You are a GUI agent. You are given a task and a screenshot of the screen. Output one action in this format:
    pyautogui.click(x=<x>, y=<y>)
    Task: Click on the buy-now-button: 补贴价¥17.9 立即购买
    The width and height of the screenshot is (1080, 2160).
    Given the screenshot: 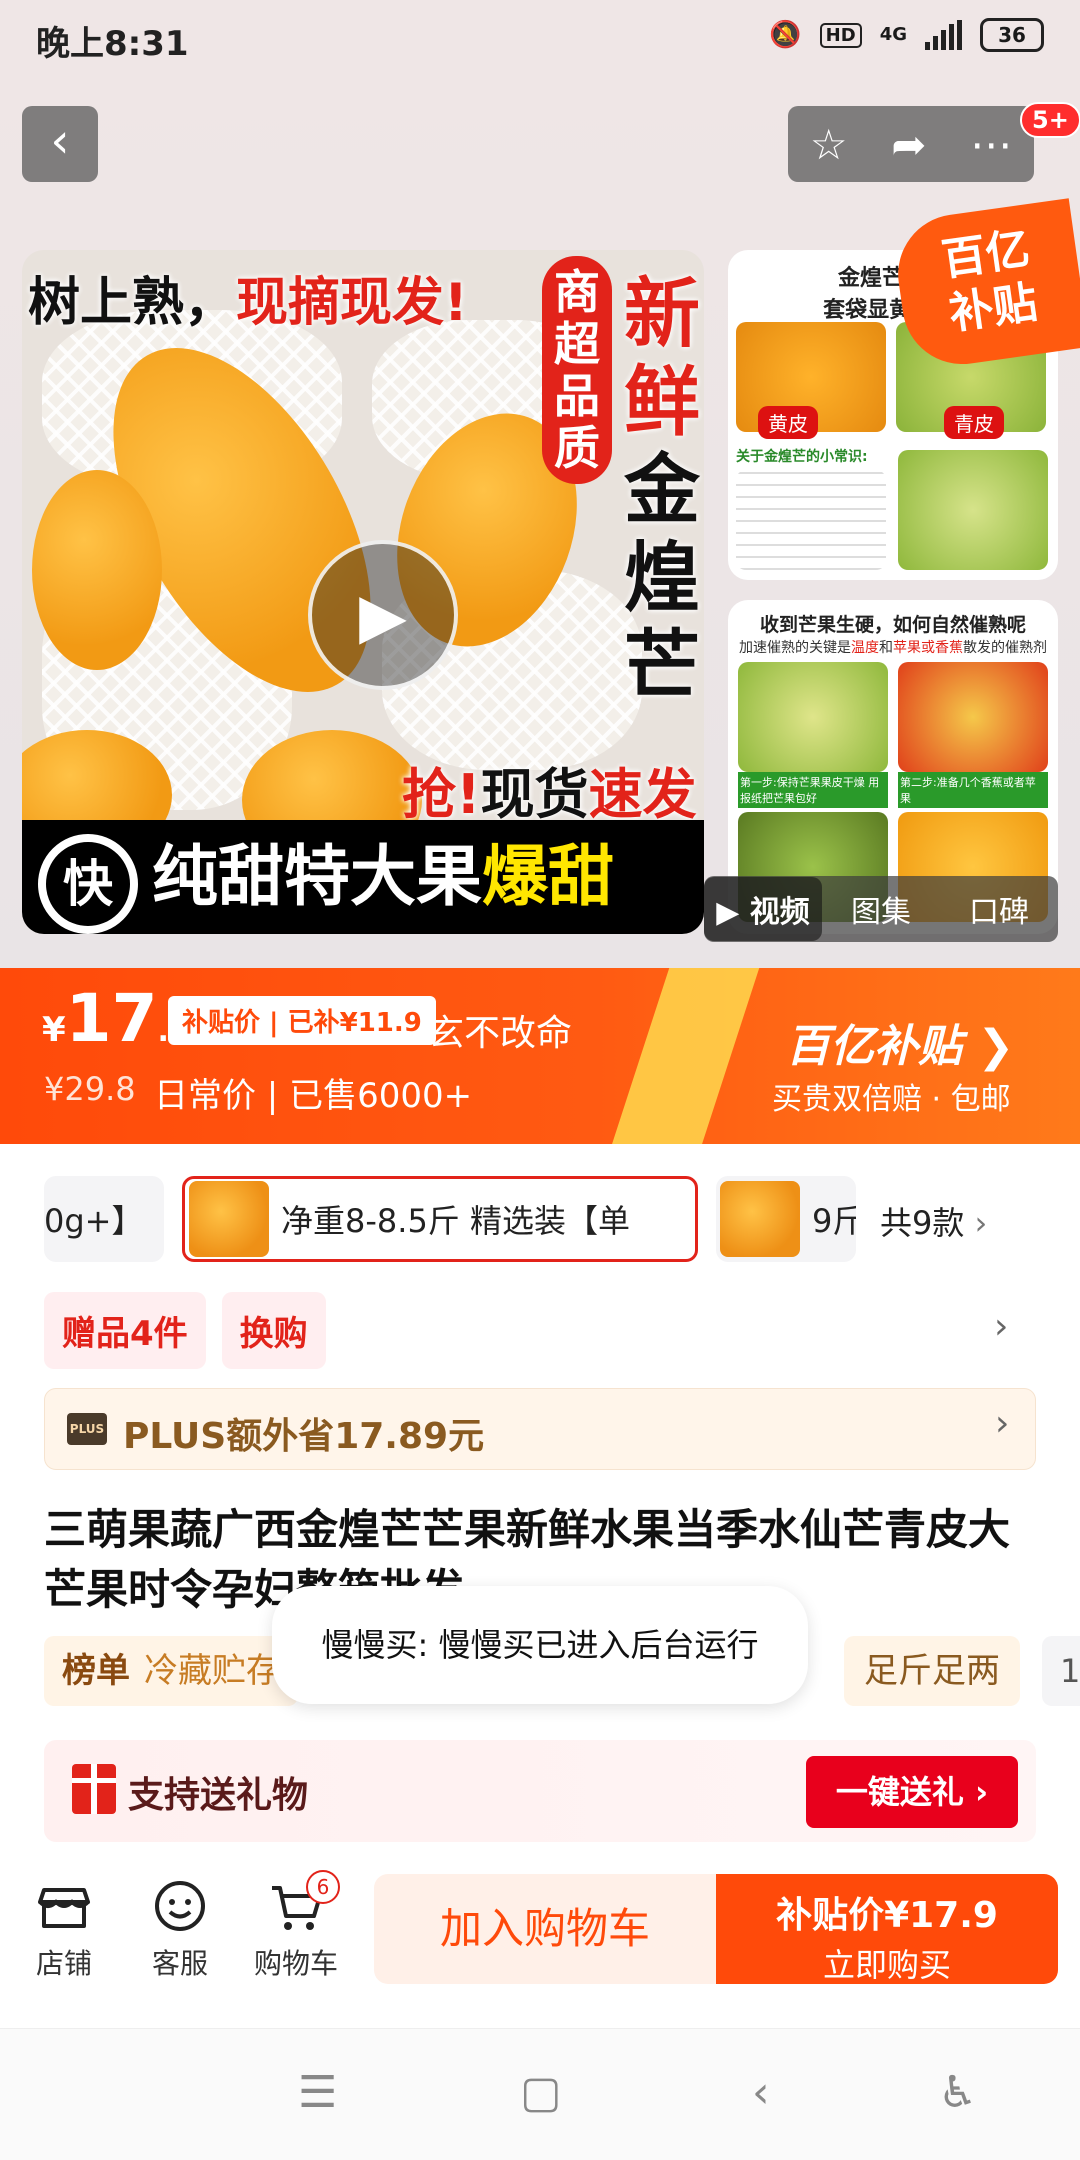 What is the action you would take?
    pyautogui.click(x=887, y=1929)
    